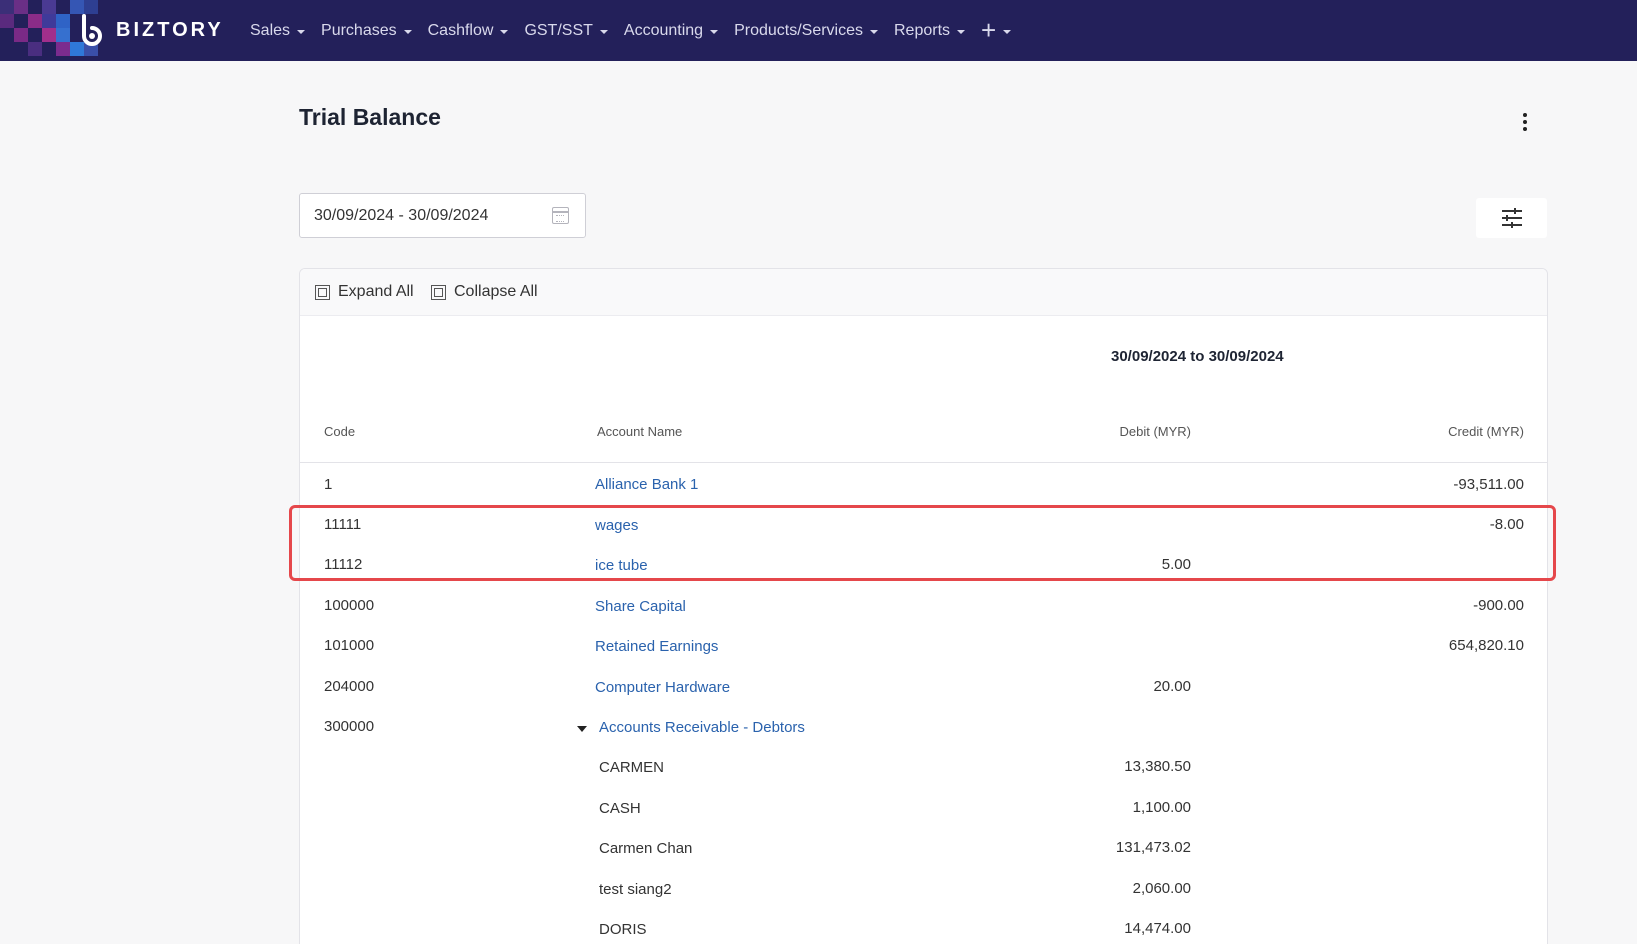 The image size is (1637, 944). What do you see at coordinates (1161, 807) in the screenshot?
I see `debit-value: 1,100.00` at bounding box center [1161, 807].